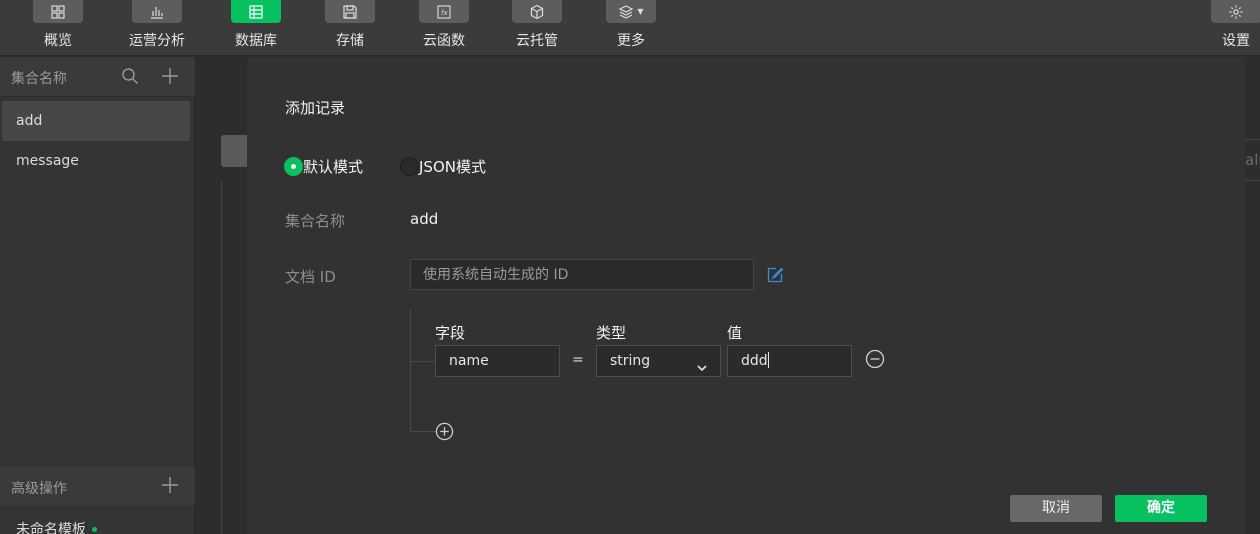 This screenshot has height=534, width=1260. I want to click on collection-header: 集合名称, so click(97, 77).